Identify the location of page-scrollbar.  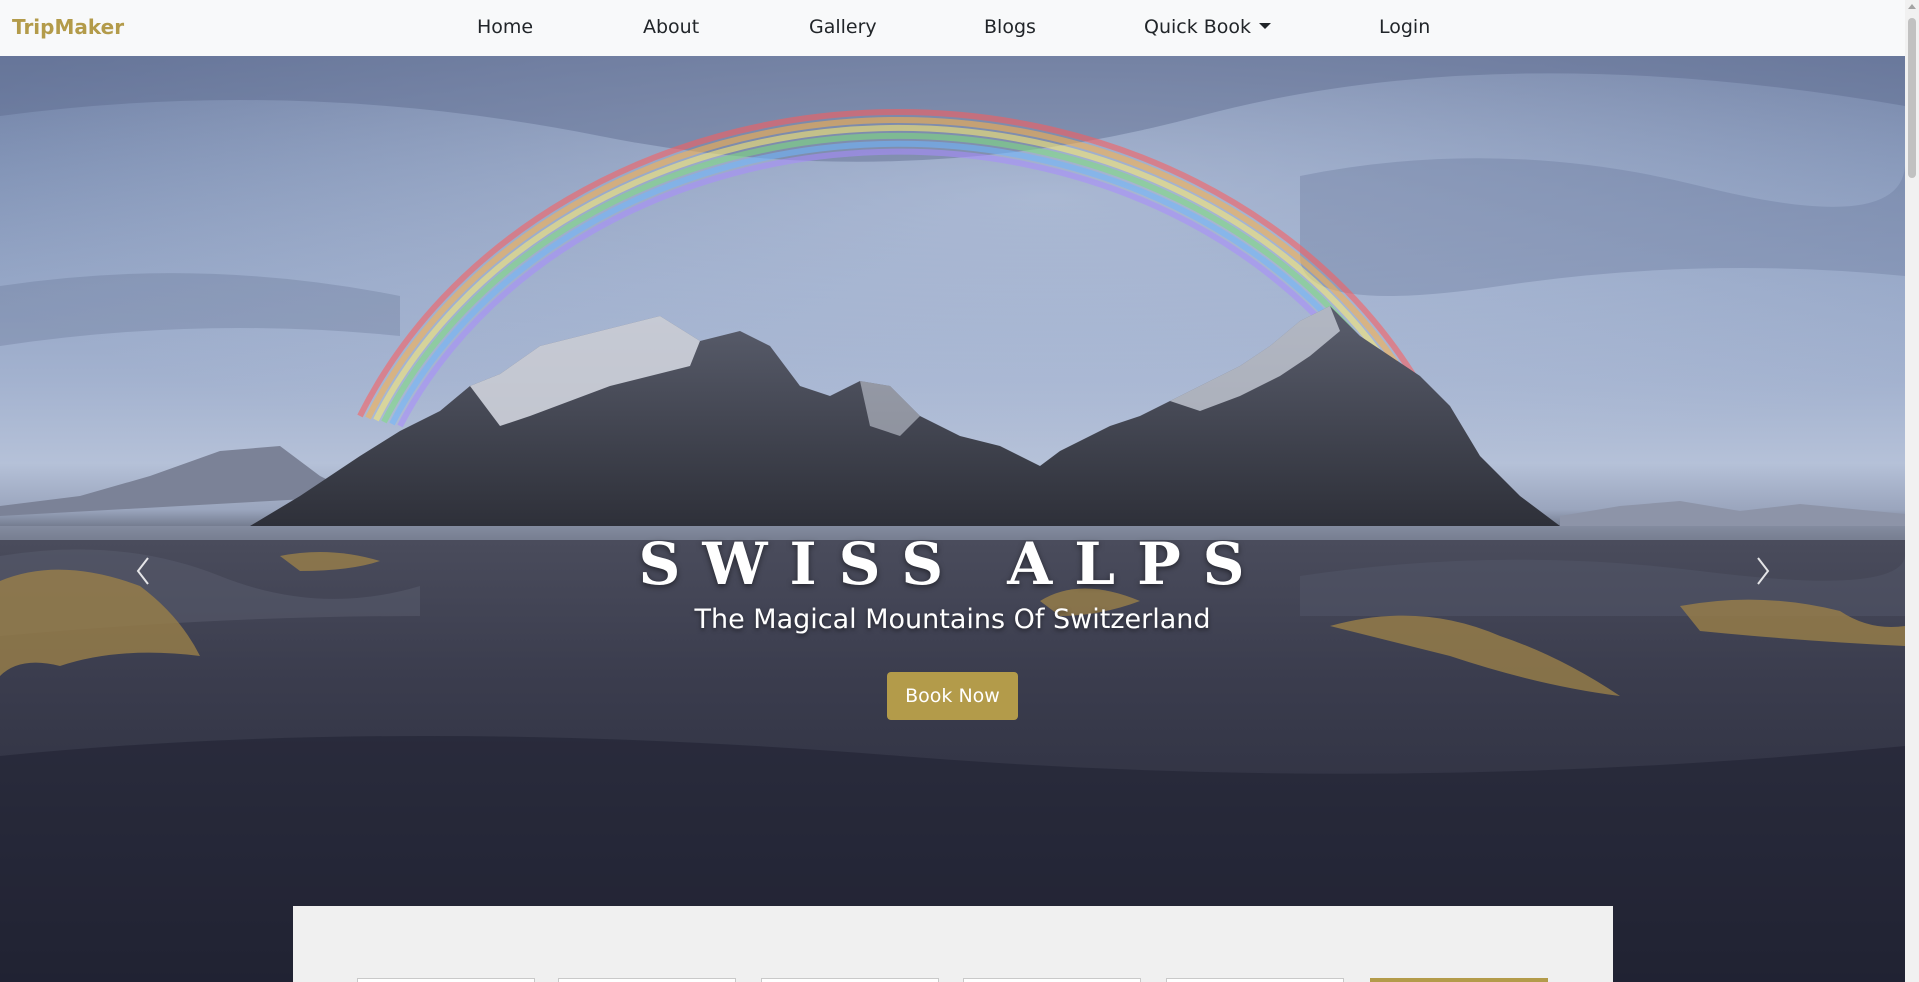
(1912, 491).